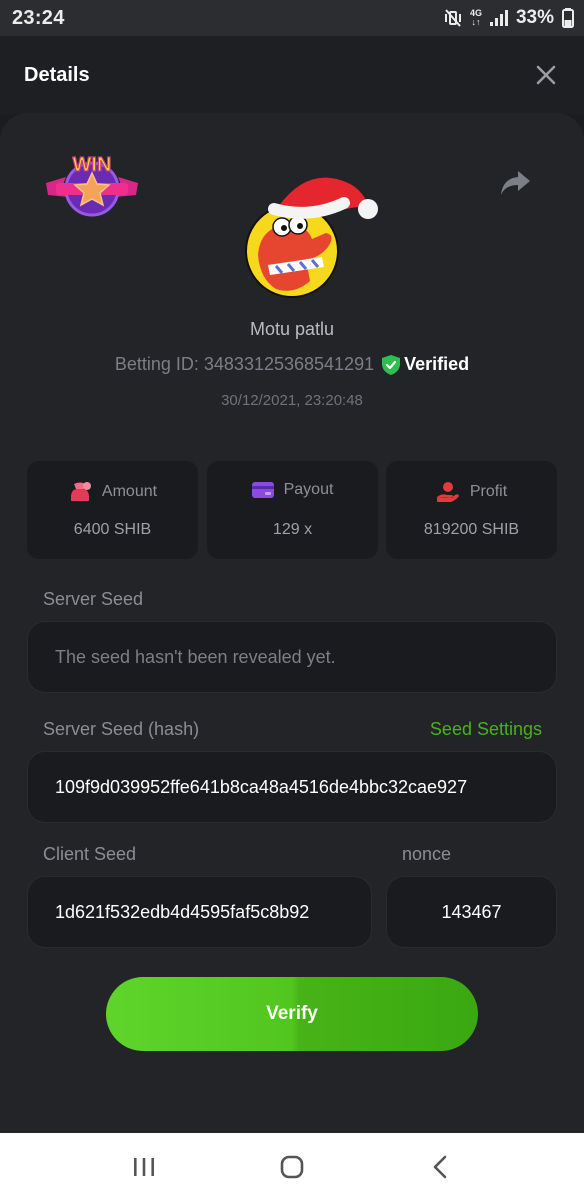 The image size is (584, 1200). Describe the element at coordinates (112, 529) in the screenshot. I see `amount-value: 6400 SHIB` at that location.